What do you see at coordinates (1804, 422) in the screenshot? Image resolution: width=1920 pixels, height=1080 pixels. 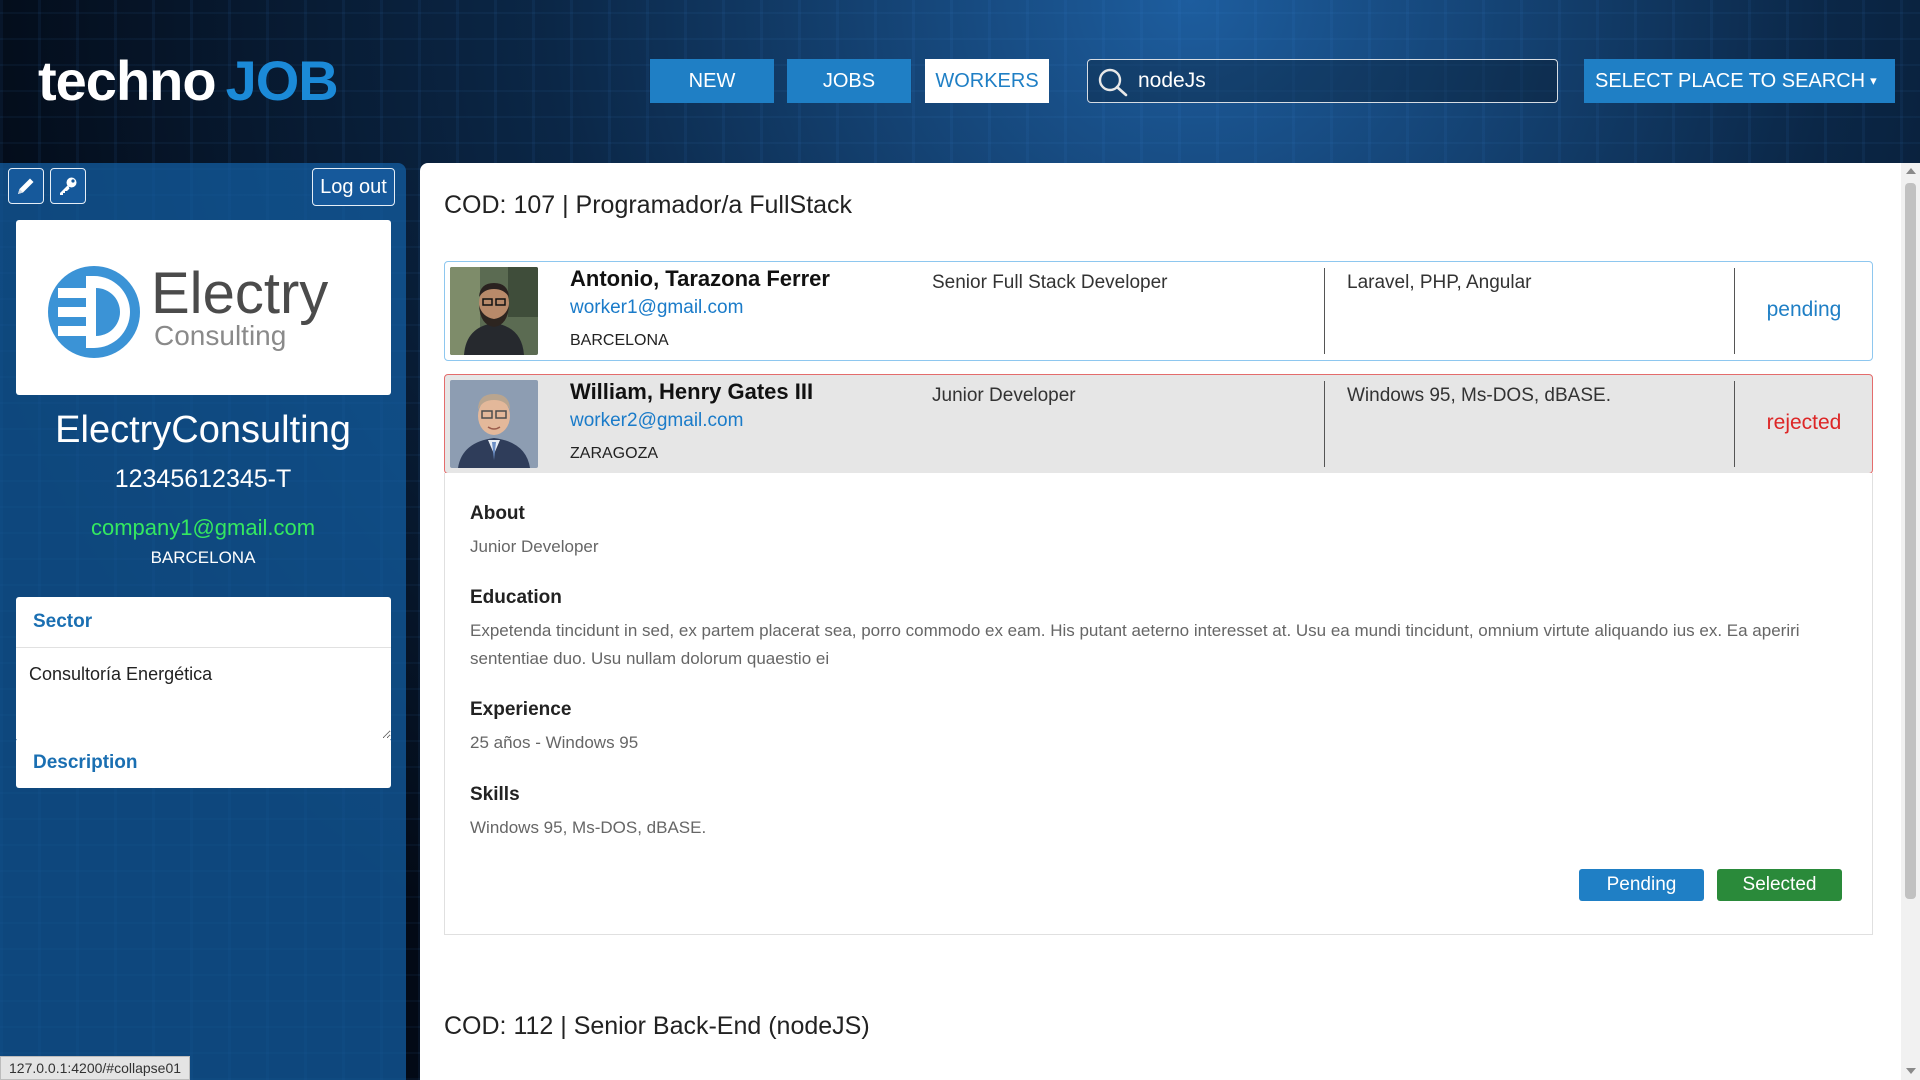 I see `application-status: rejected` at bounding box center [1804, 422].